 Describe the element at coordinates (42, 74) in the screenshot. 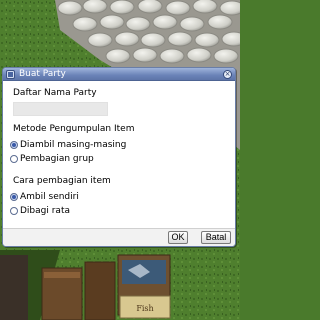

I see `dialog-title: Buat Party` at that location.